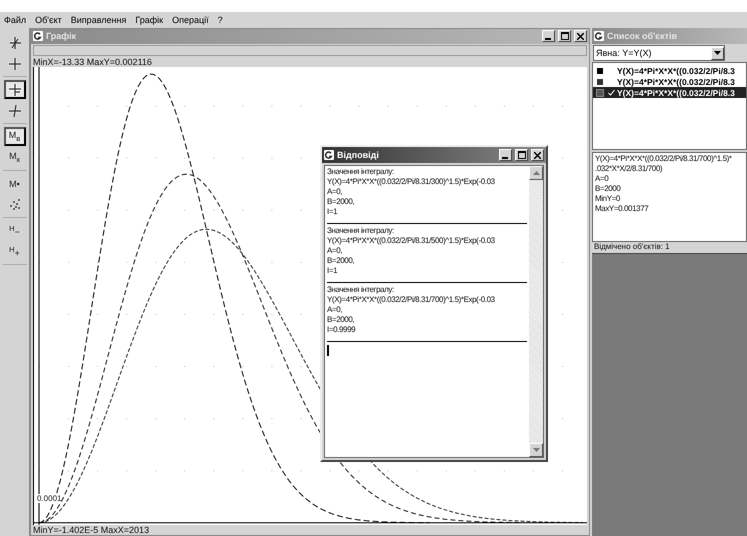 The width and height of the screenshot is (747, 536). Describe the element at coordinates (608, 199) in the screenshot. I see `details-line: MinY=0` at that location.